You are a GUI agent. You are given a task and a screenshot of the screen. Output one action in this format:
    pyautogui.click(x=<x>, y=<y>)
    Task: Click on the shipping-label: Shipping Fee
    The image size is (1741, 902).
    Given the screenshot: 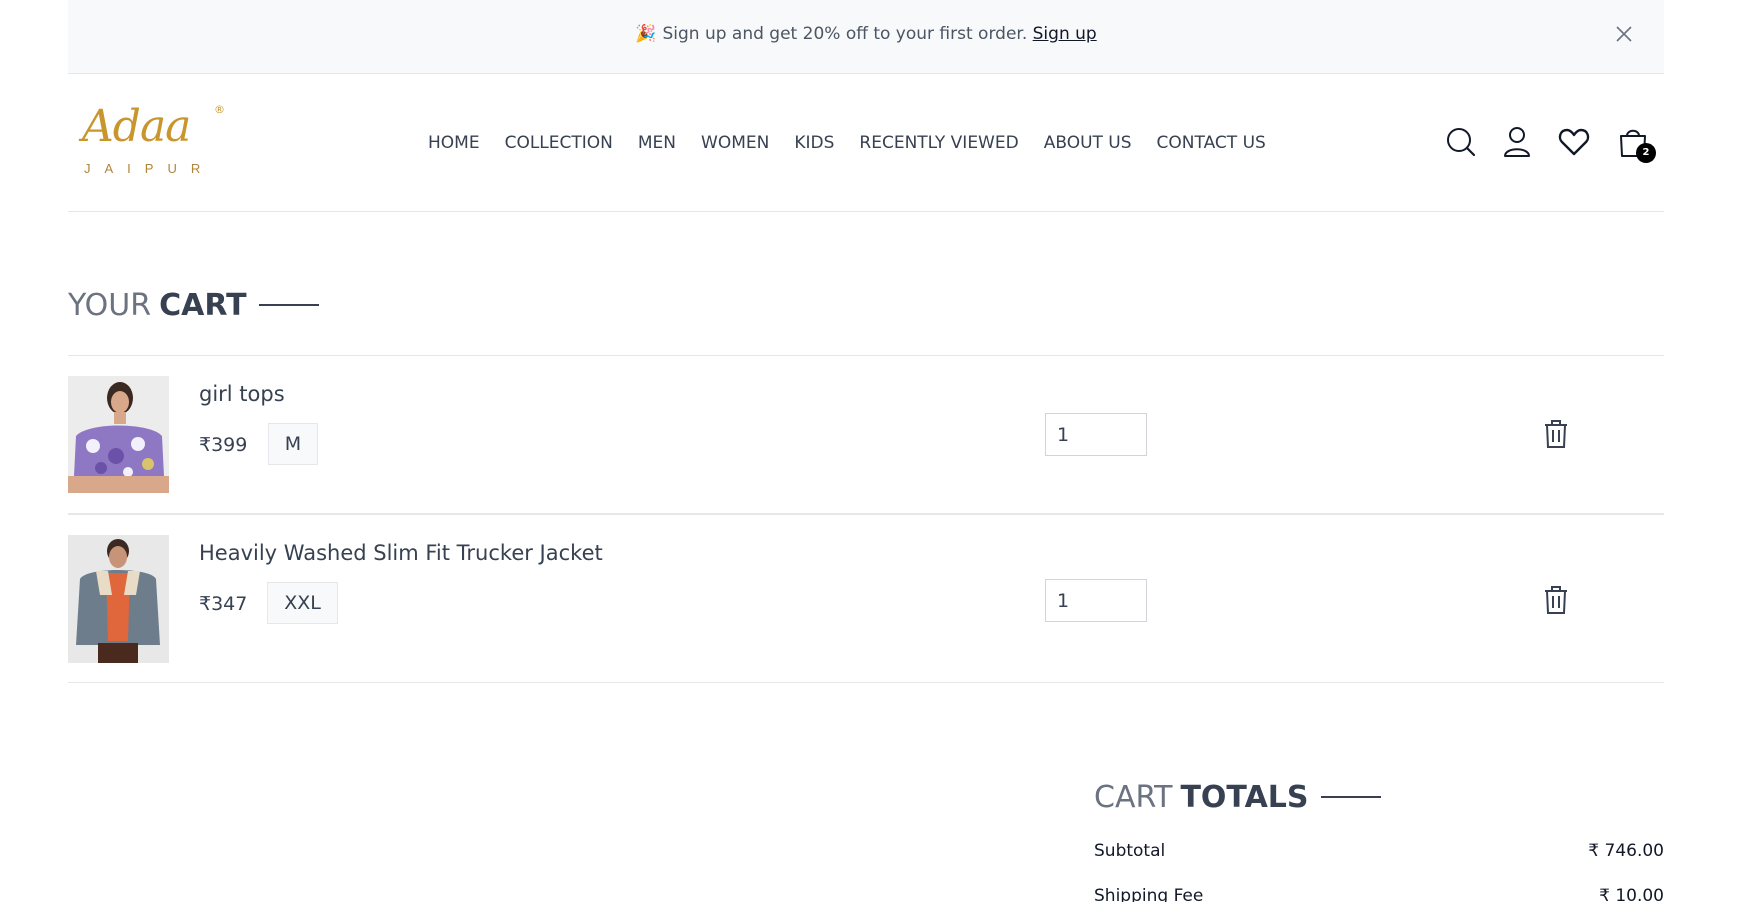 What is the action you would take?
    pyautogui.click(x=1149, y=894)
    